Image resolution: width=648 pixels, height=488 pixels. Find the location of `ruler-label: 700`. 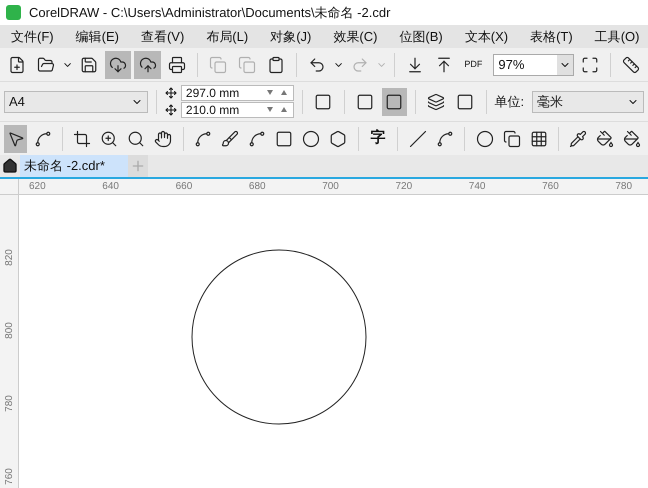

ruler-label: 700 is located at coordinates (331, 187).